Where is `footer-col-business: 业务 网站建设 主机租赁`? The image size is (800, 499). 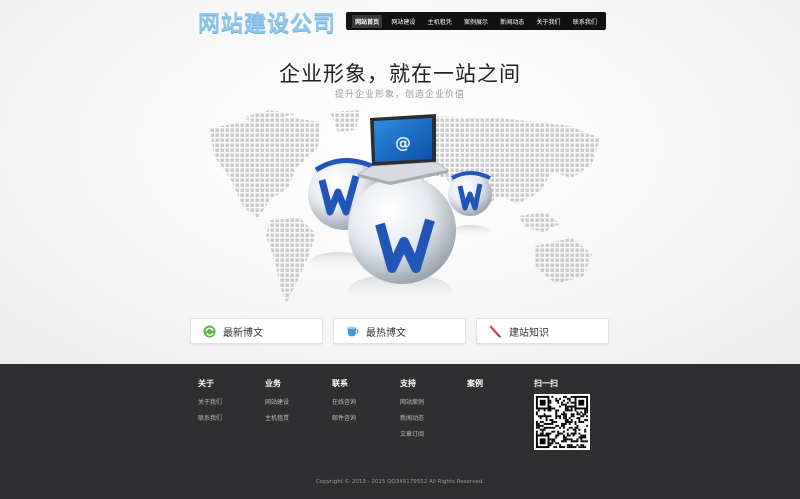
footer-col-business: 业务 网站建设 主机租赁 is located at coordinates (277, 403).